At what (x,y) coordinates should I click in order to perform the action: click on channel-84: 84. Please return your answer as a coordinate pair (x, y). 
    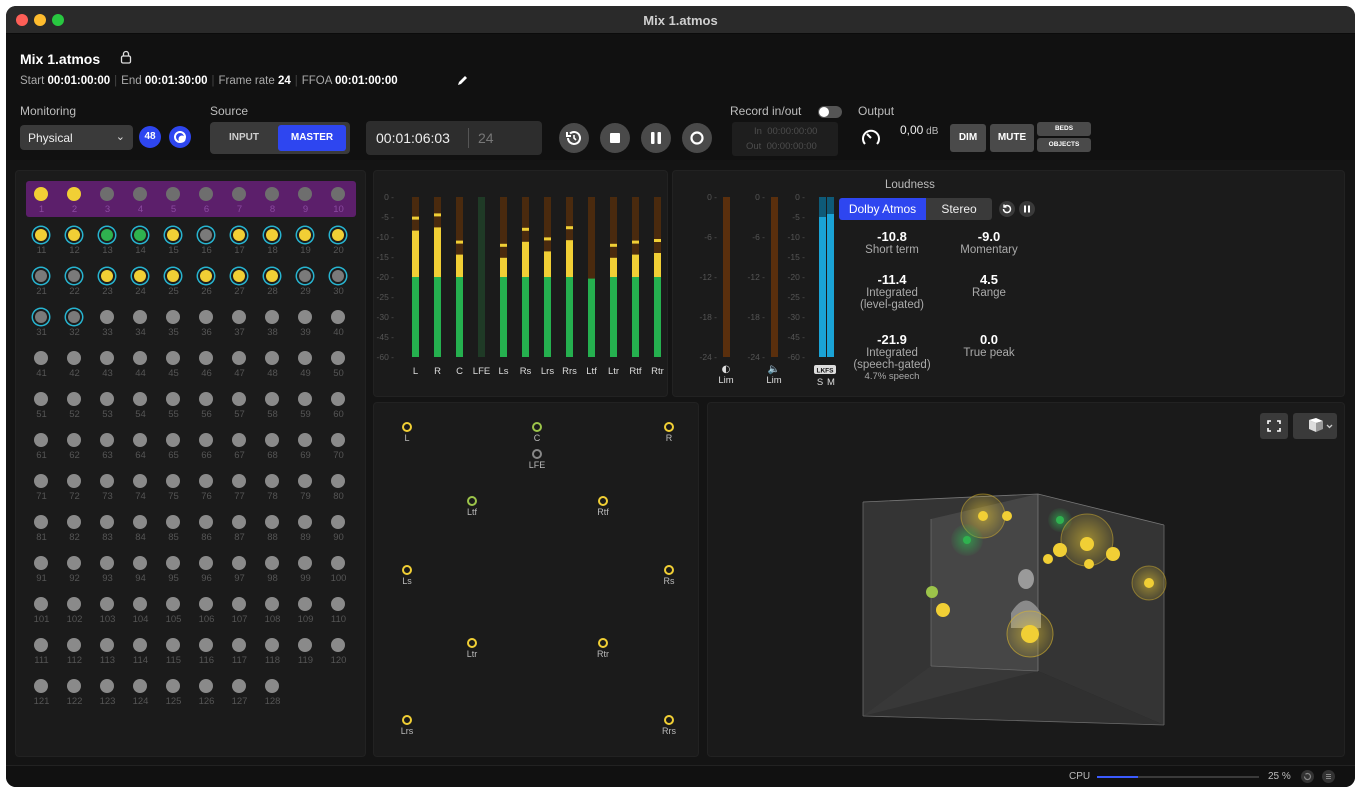
    Looking at the image, I should click on (140, 530).